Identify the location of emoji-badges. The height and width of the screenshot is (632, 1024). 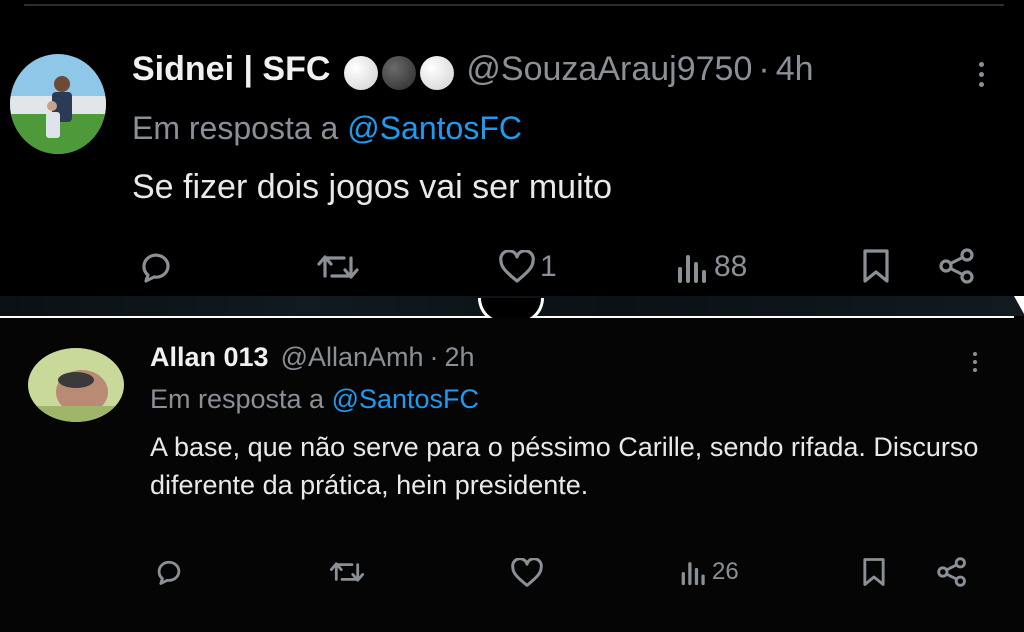
(399, 73).